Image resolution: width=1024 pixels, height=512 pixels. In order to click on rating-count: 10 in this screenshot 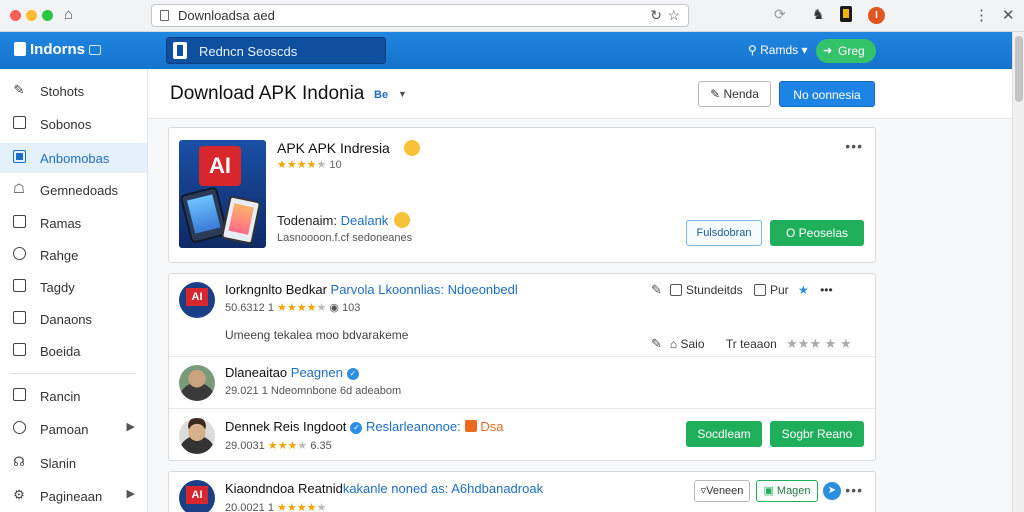, I will do `click(335, 165)`.